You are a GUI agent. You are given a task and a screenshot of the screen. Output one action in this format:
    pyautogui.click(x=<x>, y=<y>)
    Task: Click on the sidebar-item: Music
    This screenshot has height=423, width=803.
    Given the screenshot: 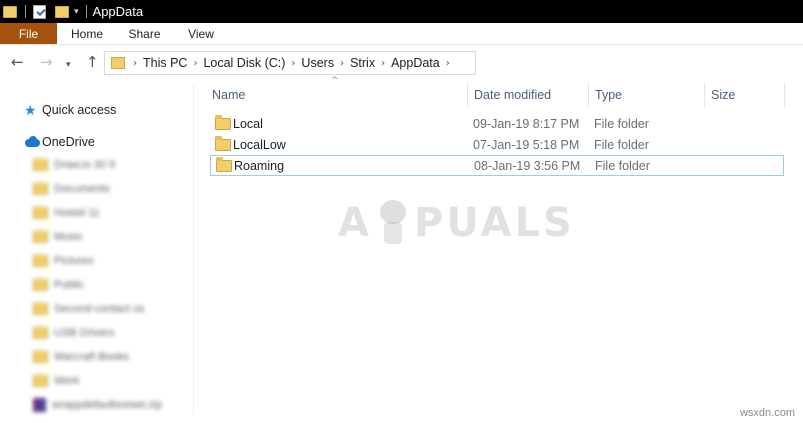 What is the action you would take?
    pyautogui.click(x=58, y=237)
    